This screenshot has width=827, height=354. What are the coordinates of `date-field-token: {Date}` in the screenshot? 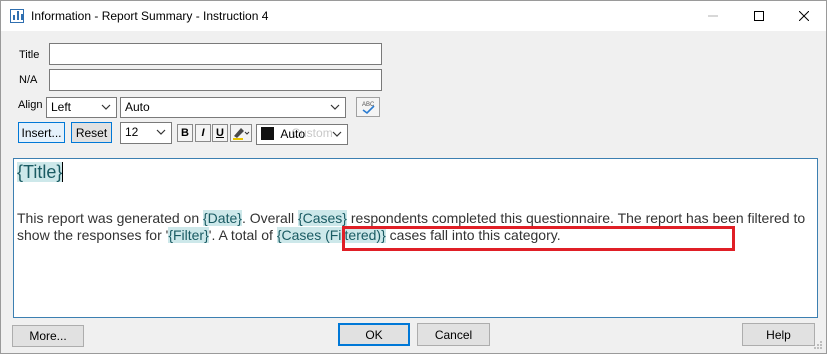 It's located at (222, 218).